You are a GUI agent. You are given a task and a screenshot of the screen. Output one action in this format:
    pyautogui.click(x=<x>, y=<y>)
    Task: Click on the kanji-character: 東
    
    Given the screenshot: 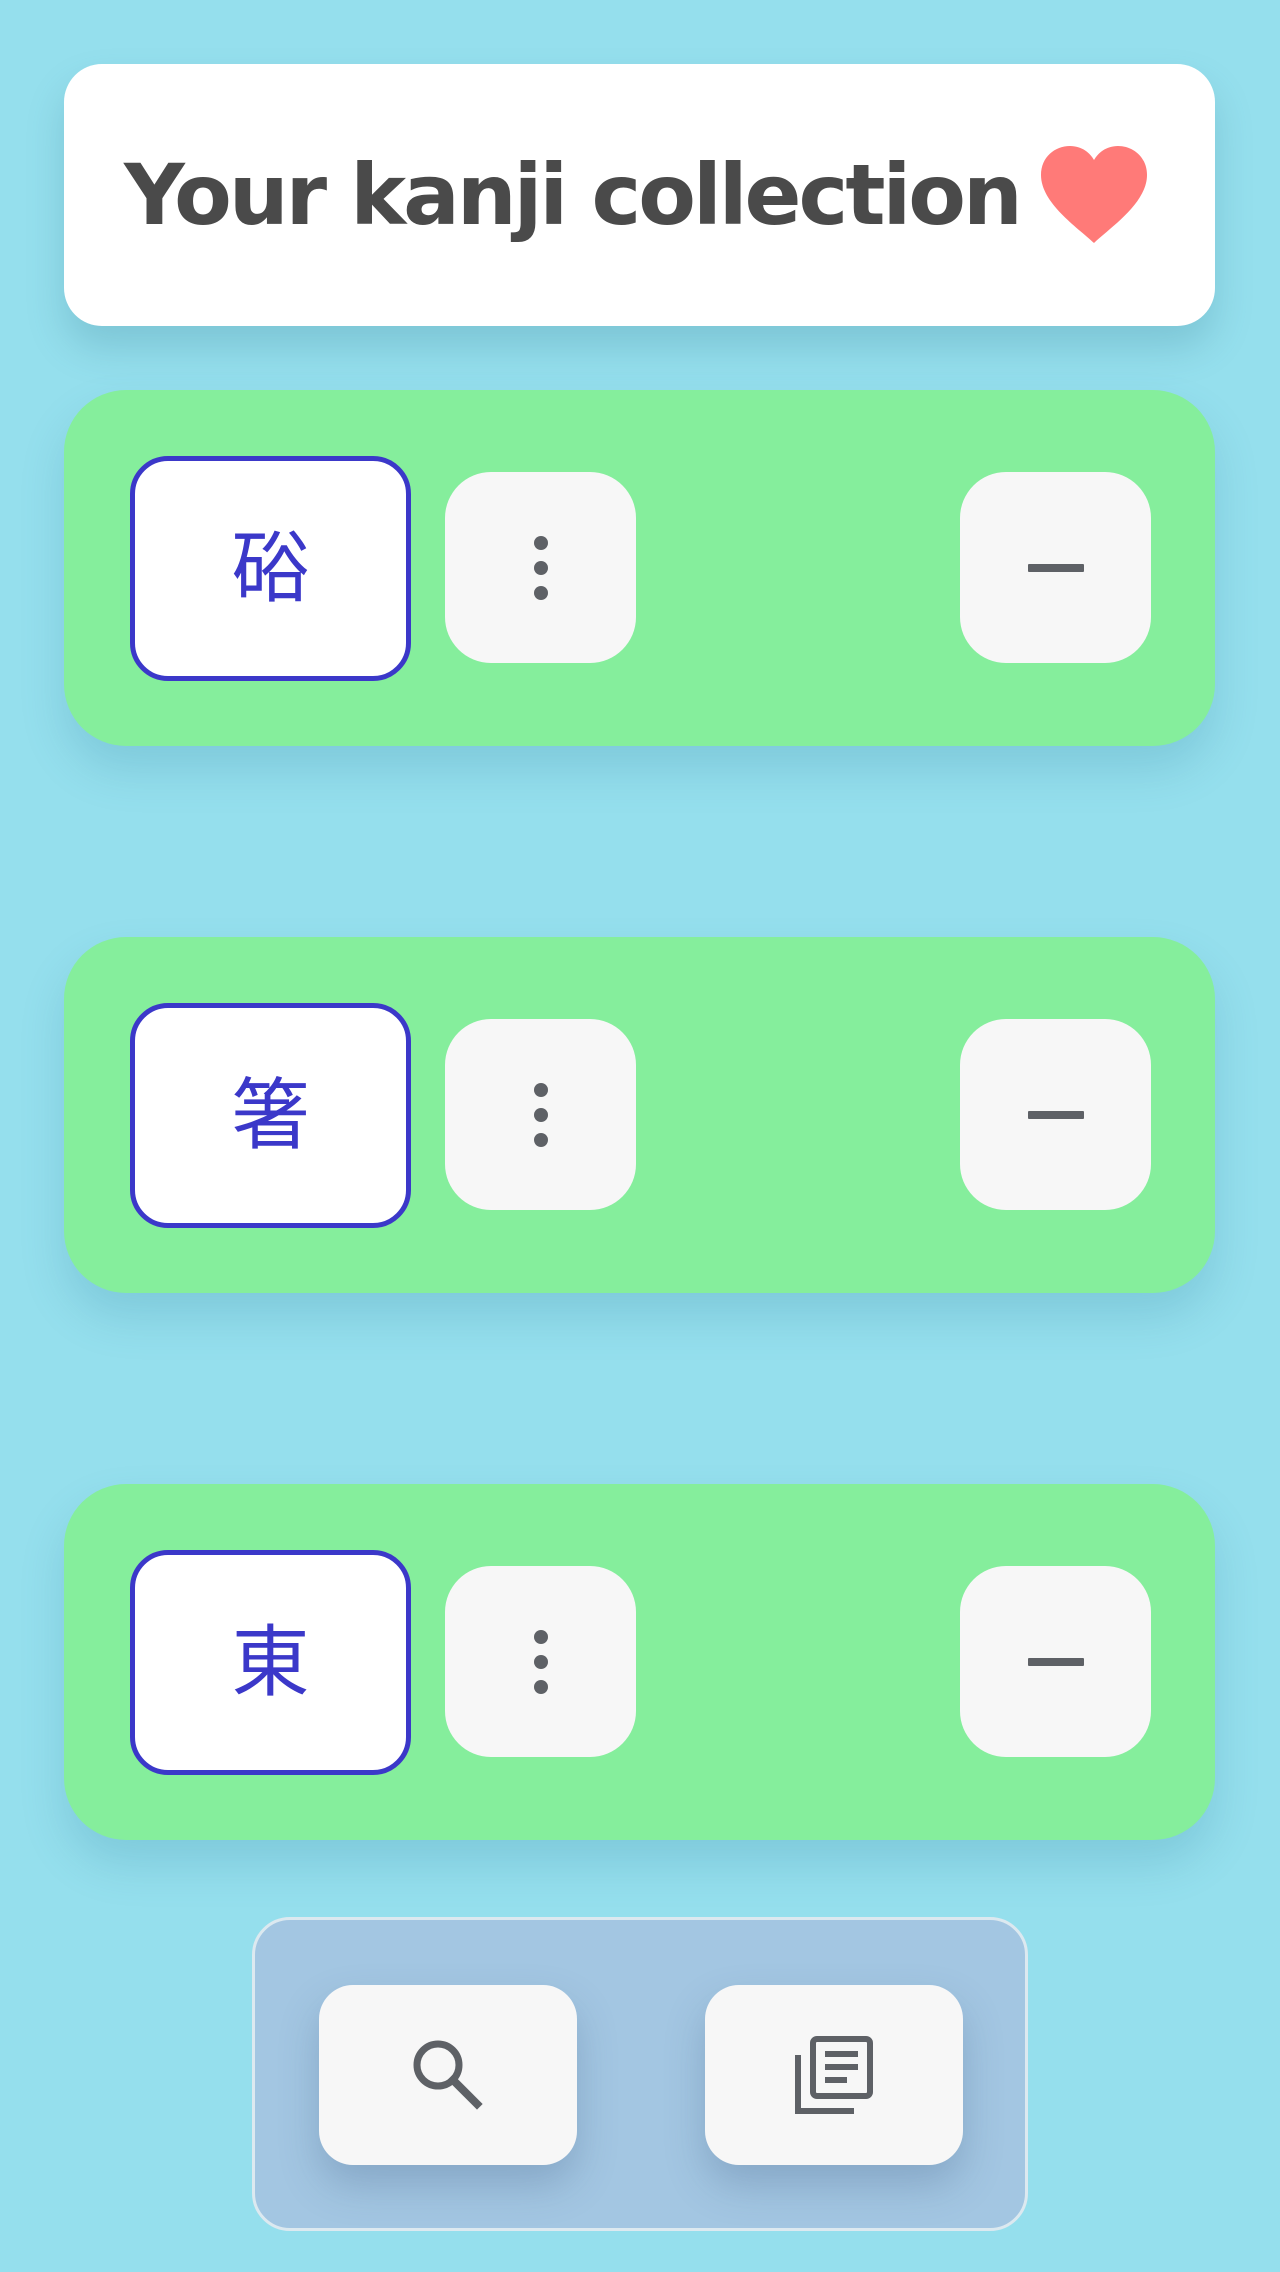 What is the action you would take?
    pyautogui.click(x=270, y=1662)
    